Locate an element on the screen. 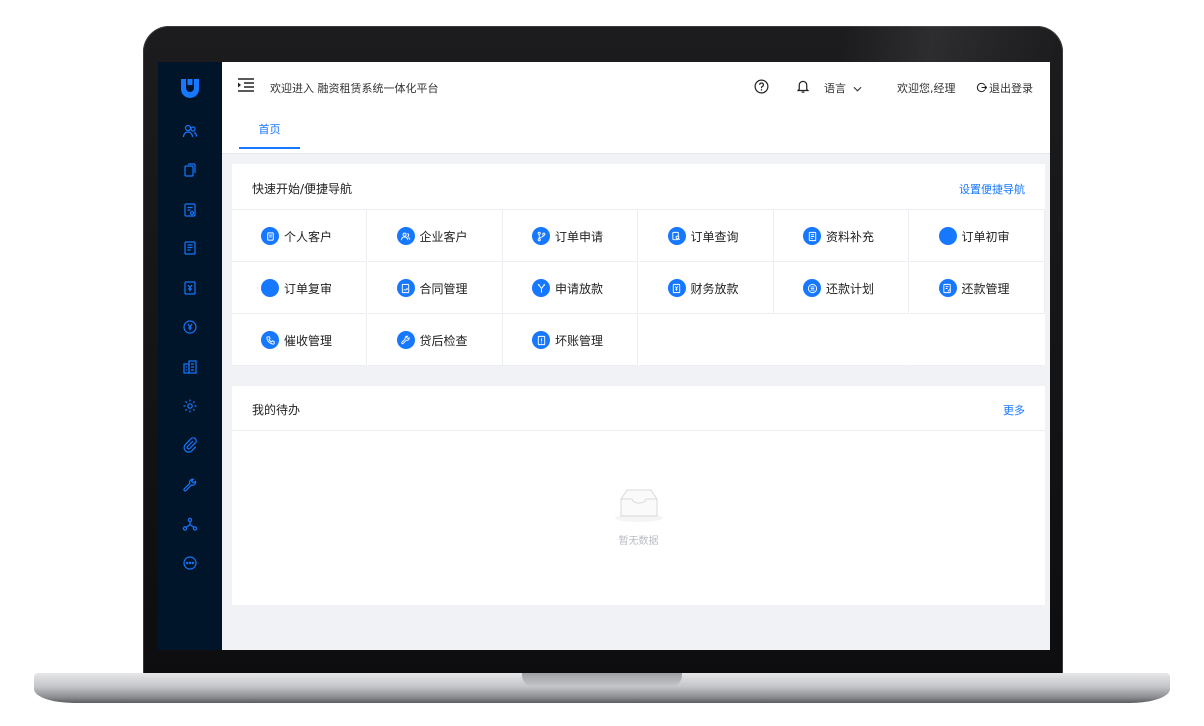  logout-button: 退出登录 is located at coordinates (1004, 88).